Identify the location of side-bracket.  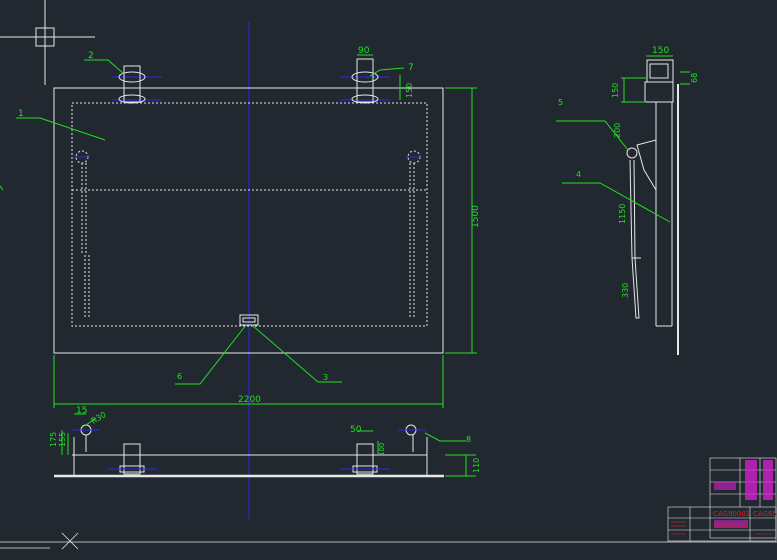
(660, 71).